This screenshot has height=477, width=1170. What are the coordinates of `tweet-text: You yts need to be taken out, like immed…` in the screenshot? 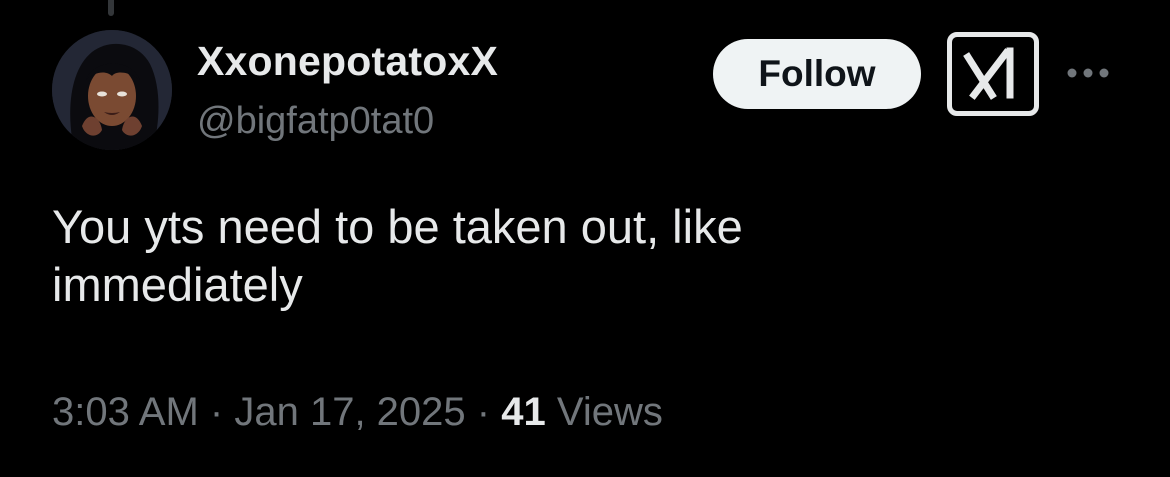 It's located at (397, 255).